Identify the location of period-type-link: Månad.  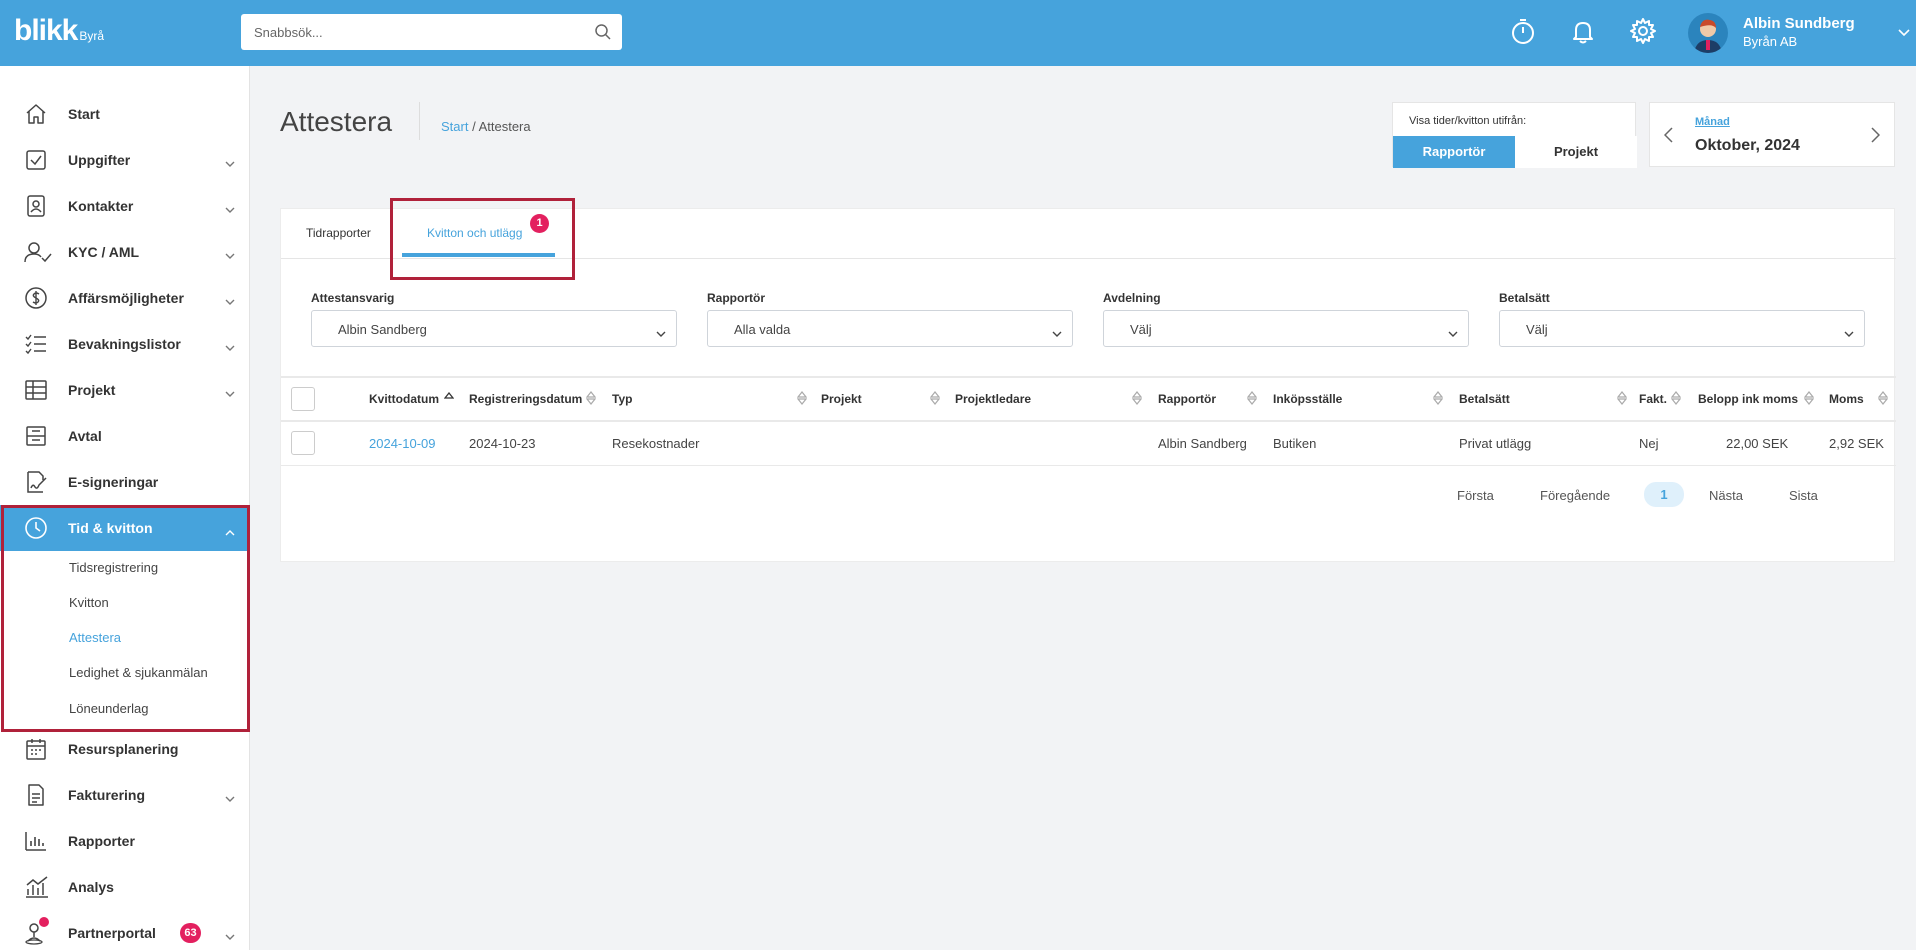
(1712, 122).